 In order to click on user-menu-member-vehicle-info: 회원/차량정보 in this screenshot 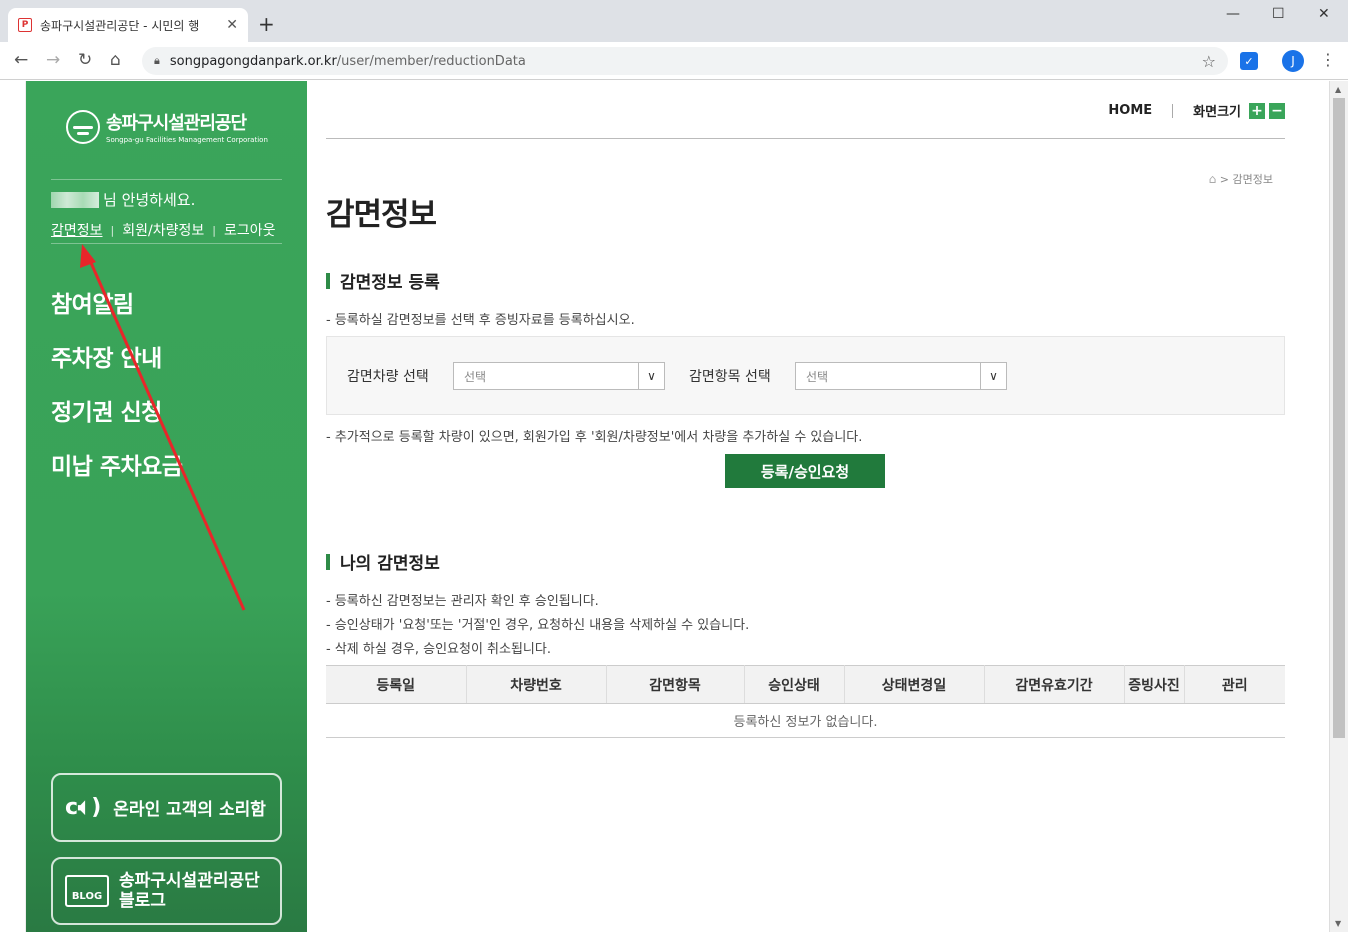, I will do `click(163, 230)`.